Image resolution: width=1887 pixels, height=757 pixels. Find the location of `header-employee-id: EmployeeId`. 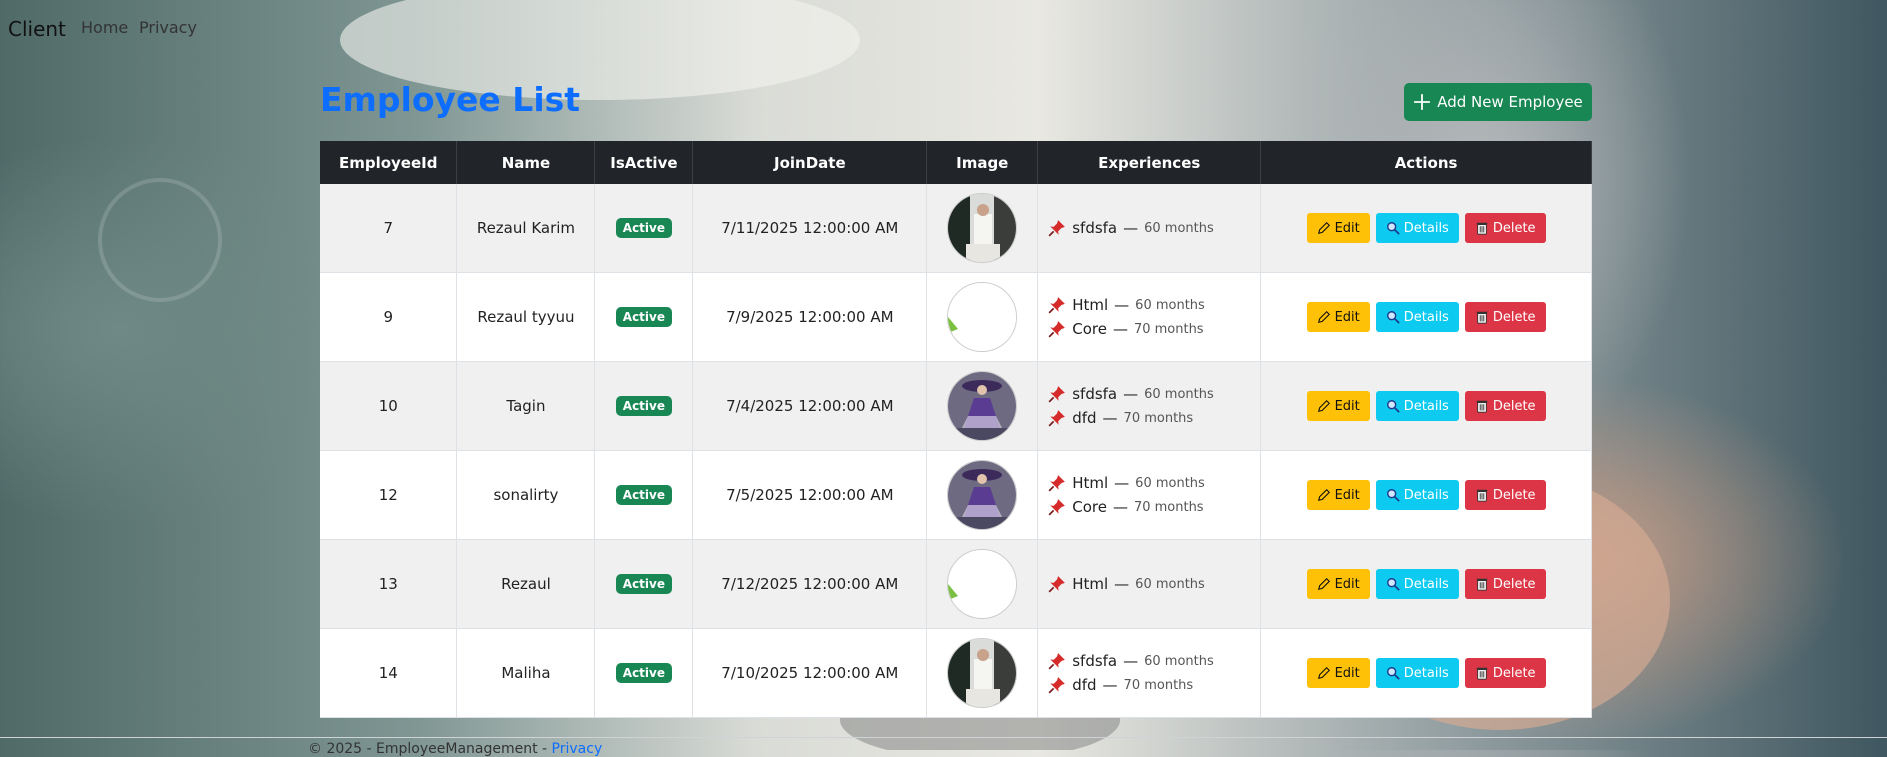

header-employee-id: EmployeeId is located at coordinates (389, 162).